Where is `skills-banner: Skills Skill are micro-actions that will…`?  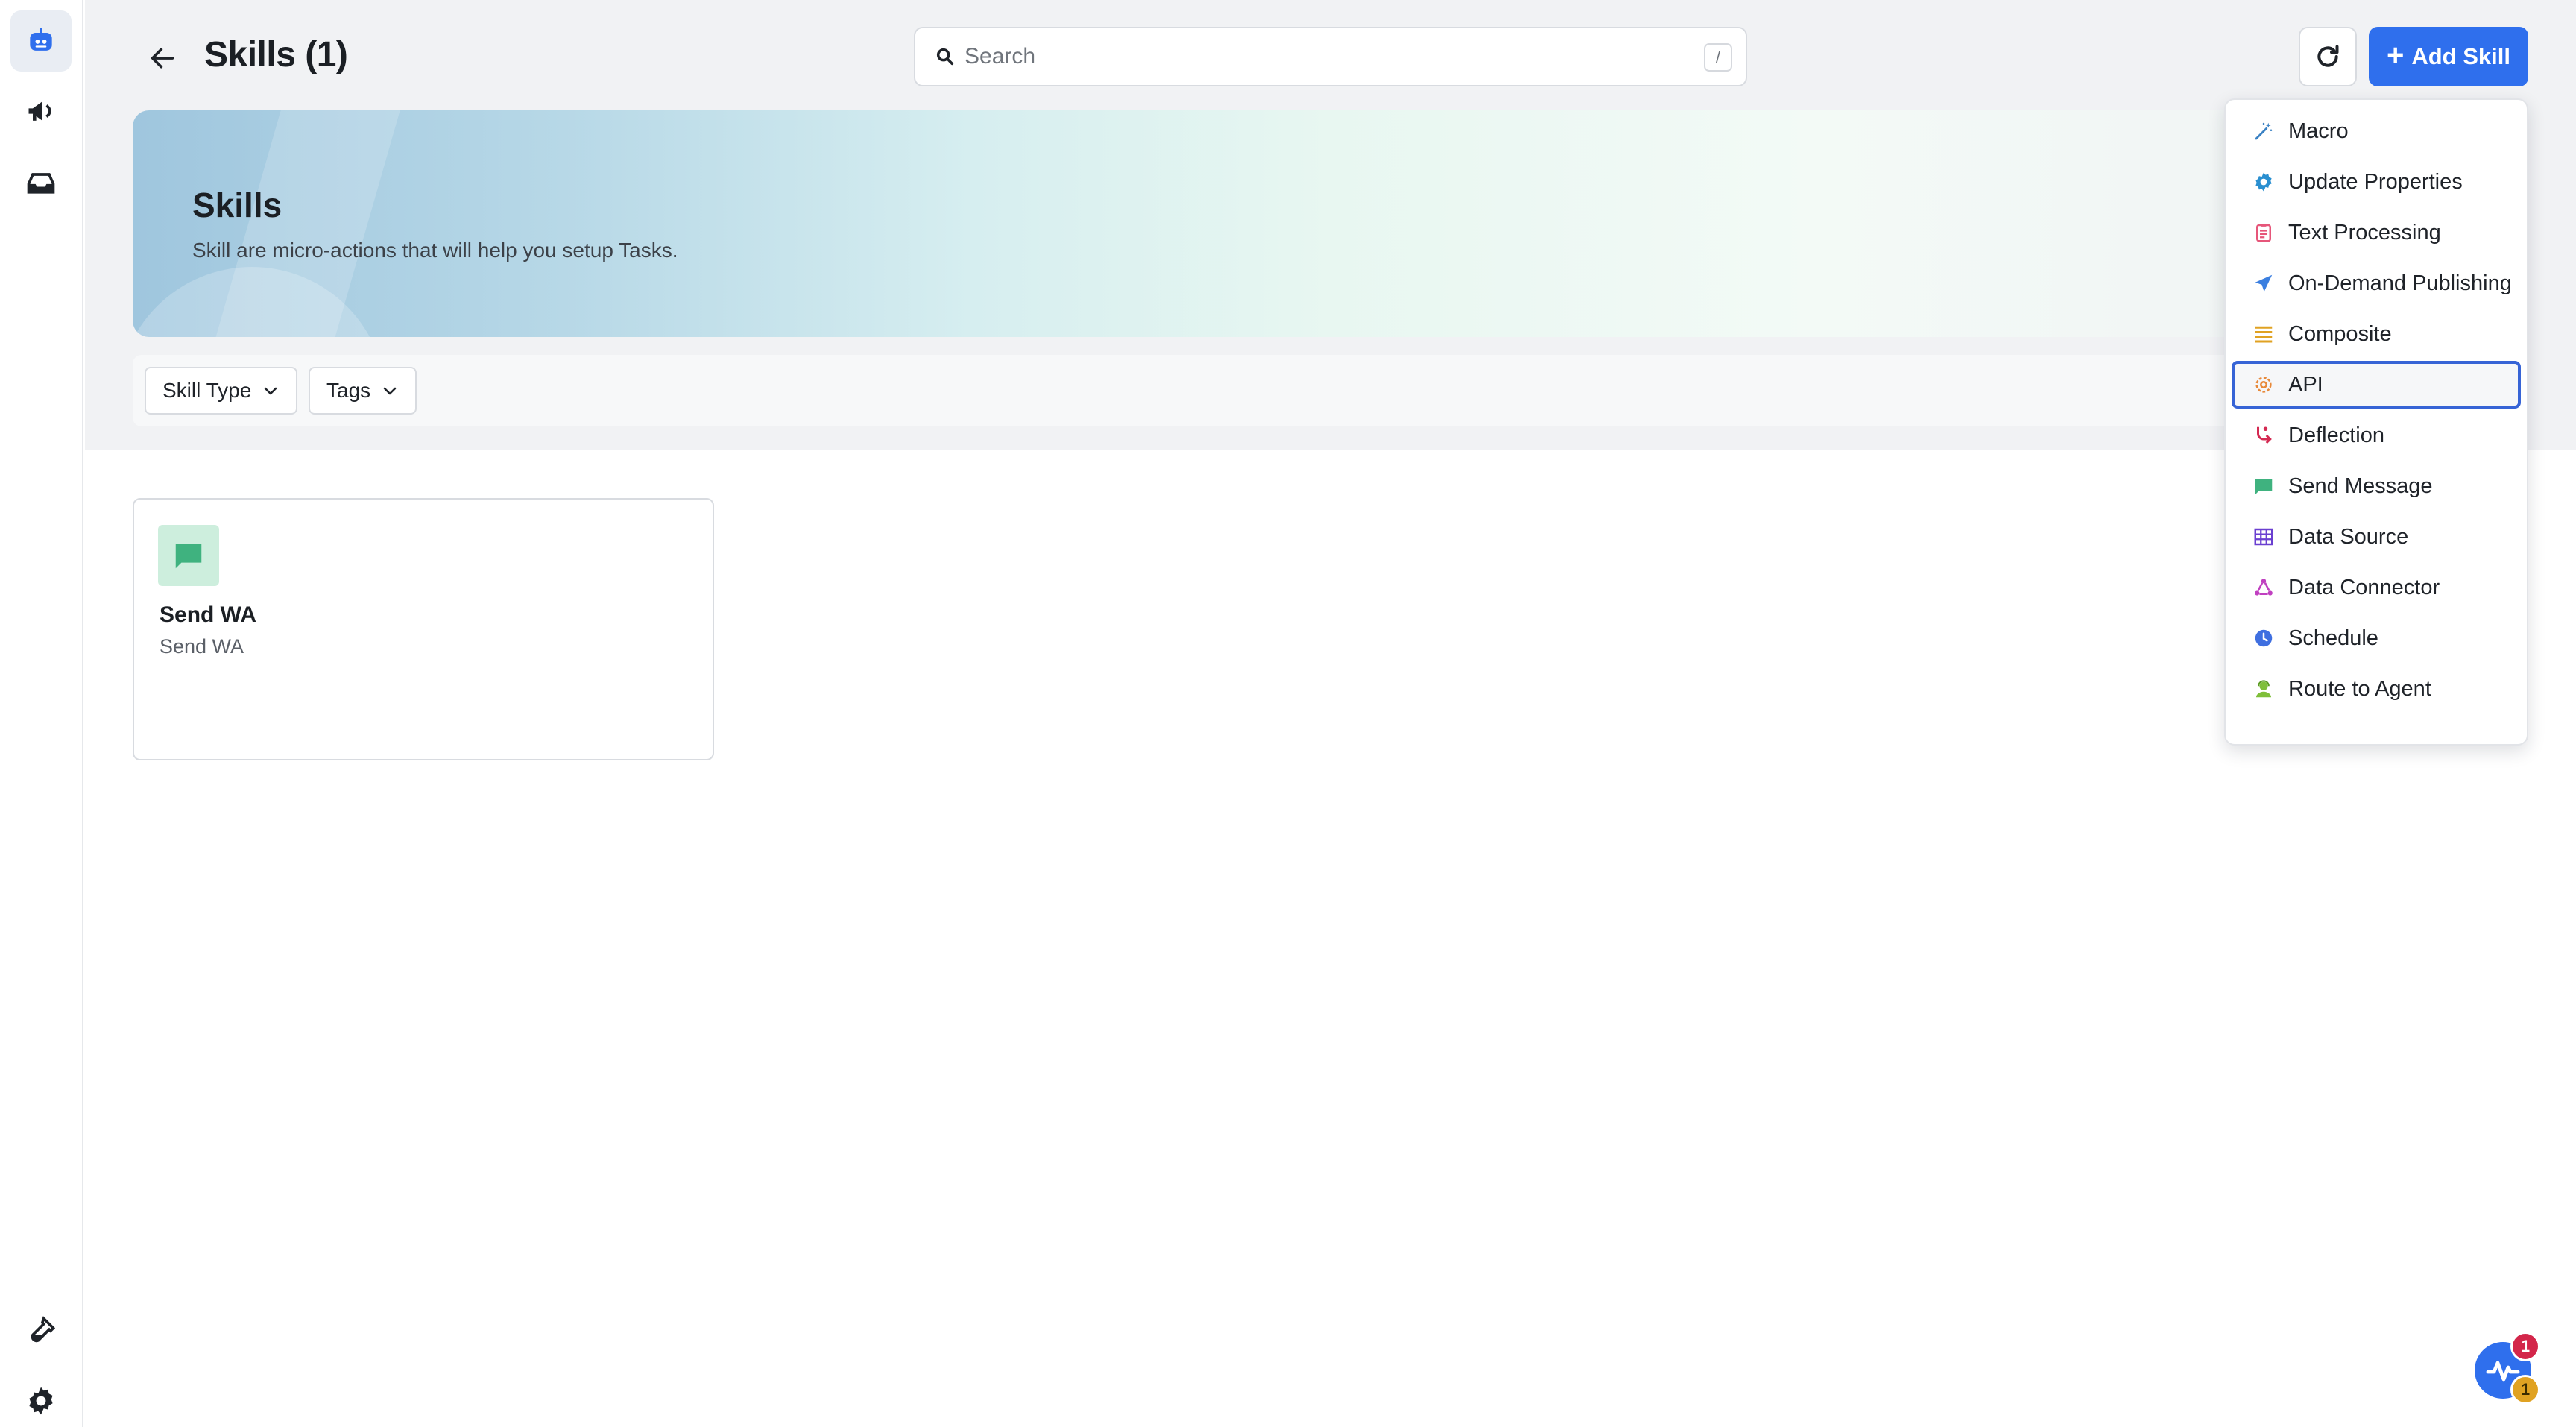
skills-banner: Skills Skill are micro-actions that will… is located at coordinates (1330, 224).